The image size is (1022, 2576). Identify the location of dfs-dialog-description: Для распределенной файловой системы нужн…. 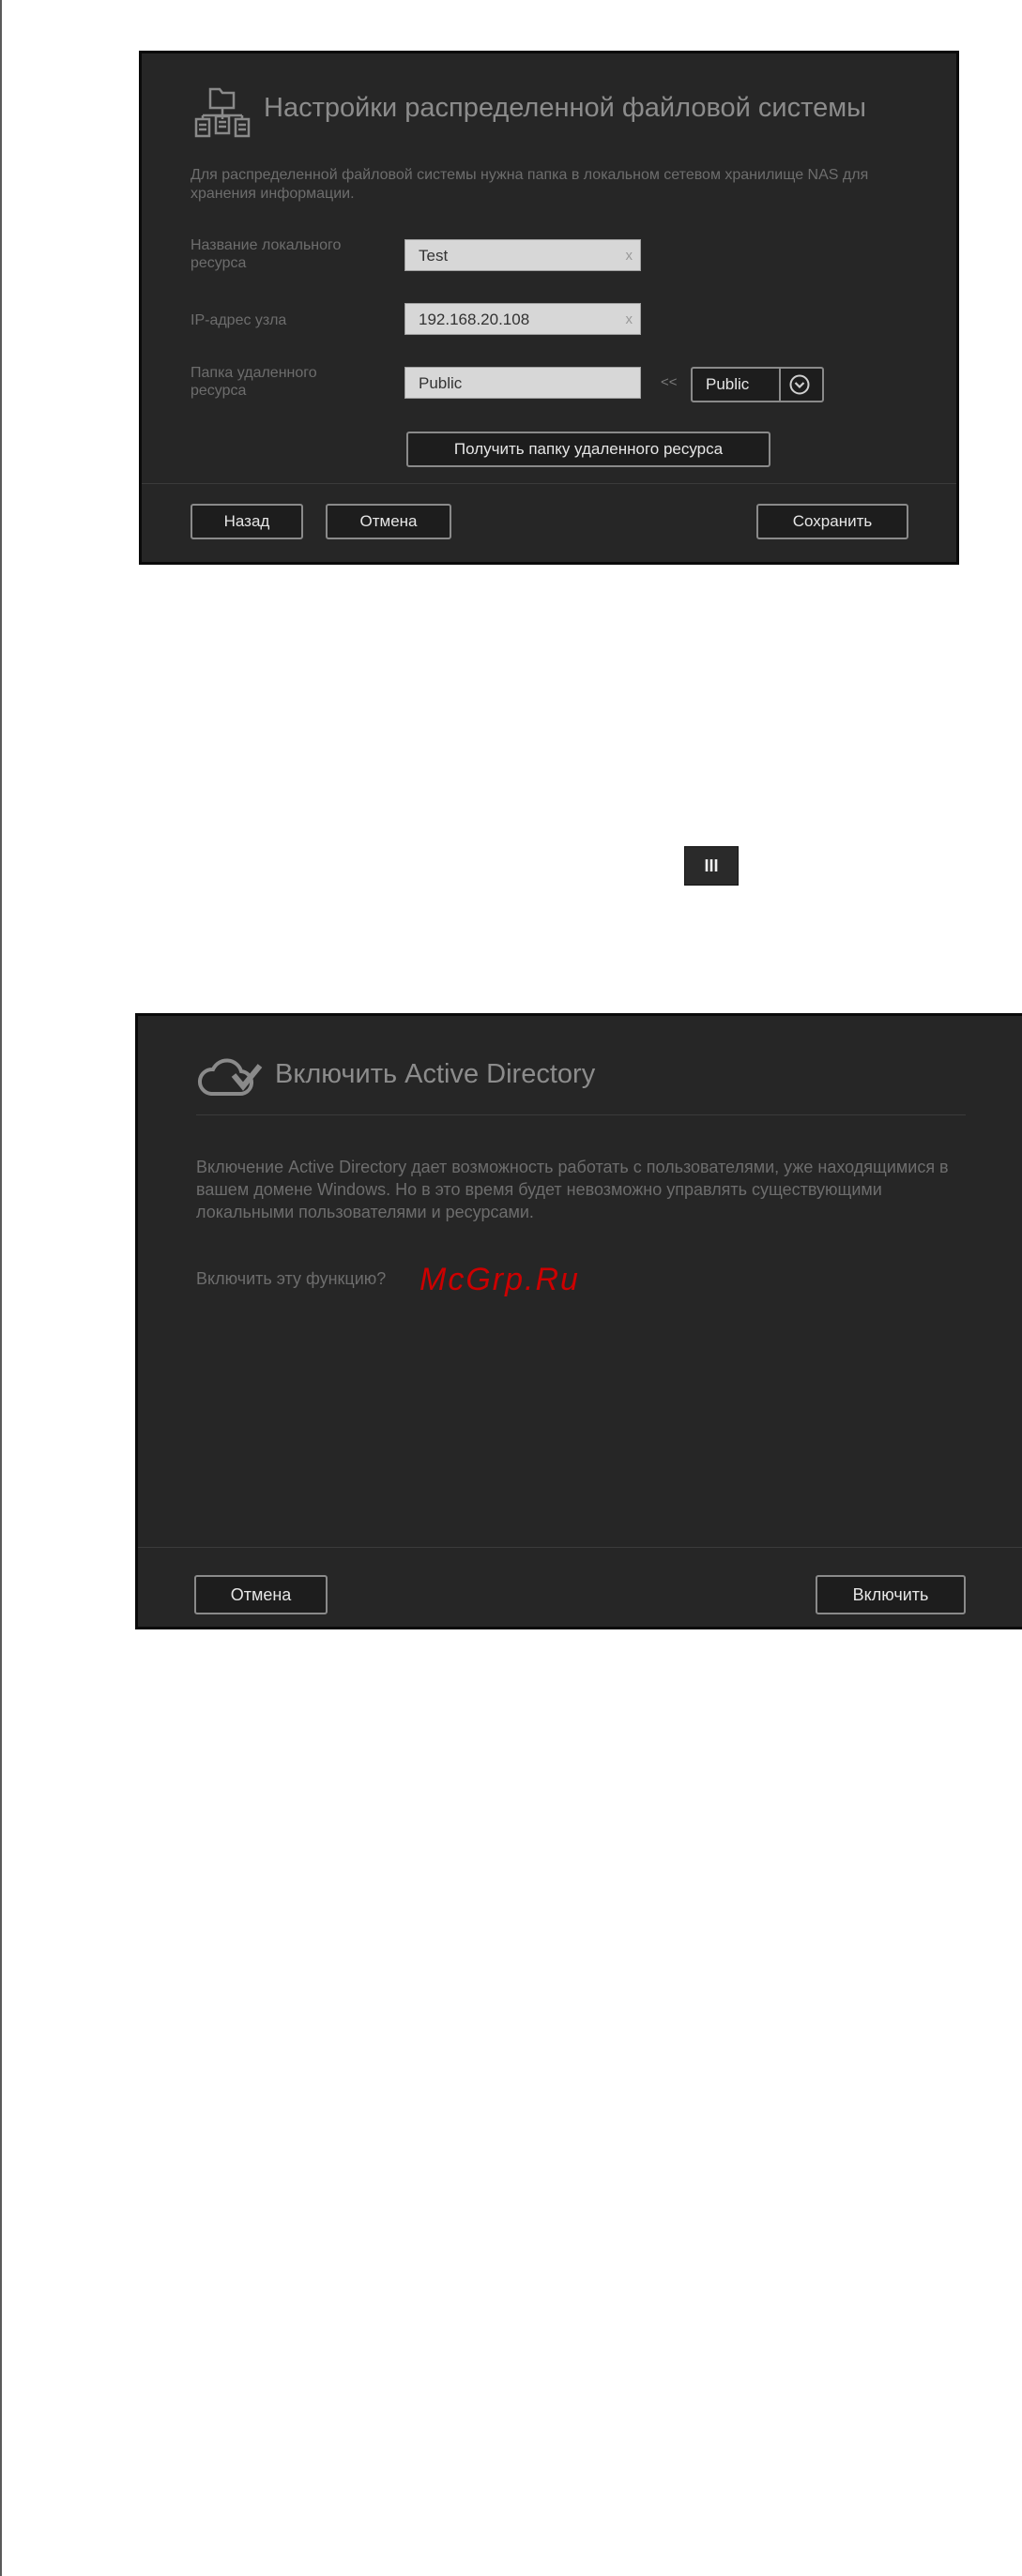
(530, 184).